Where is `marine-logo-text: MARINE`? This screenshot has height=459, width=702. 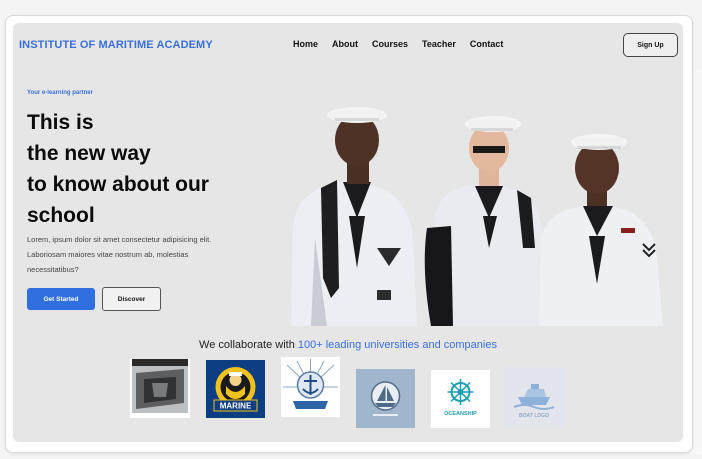 marine-logo-text: MARINE is located at coordinates (236, 406).